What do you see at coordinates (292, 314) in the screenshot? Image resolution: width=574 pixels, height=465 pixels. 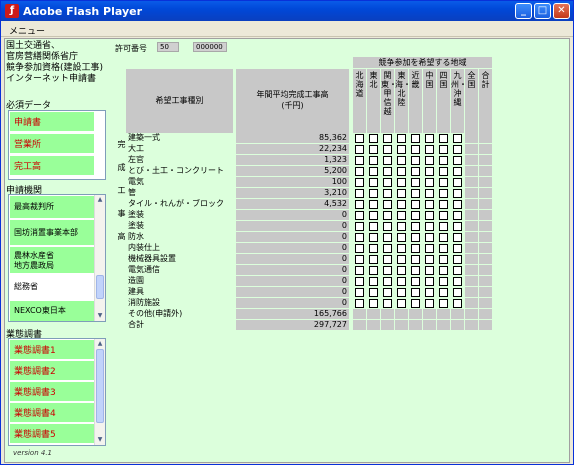 I see `work-amount-value: 165,766` at bounding box center [292, 314].